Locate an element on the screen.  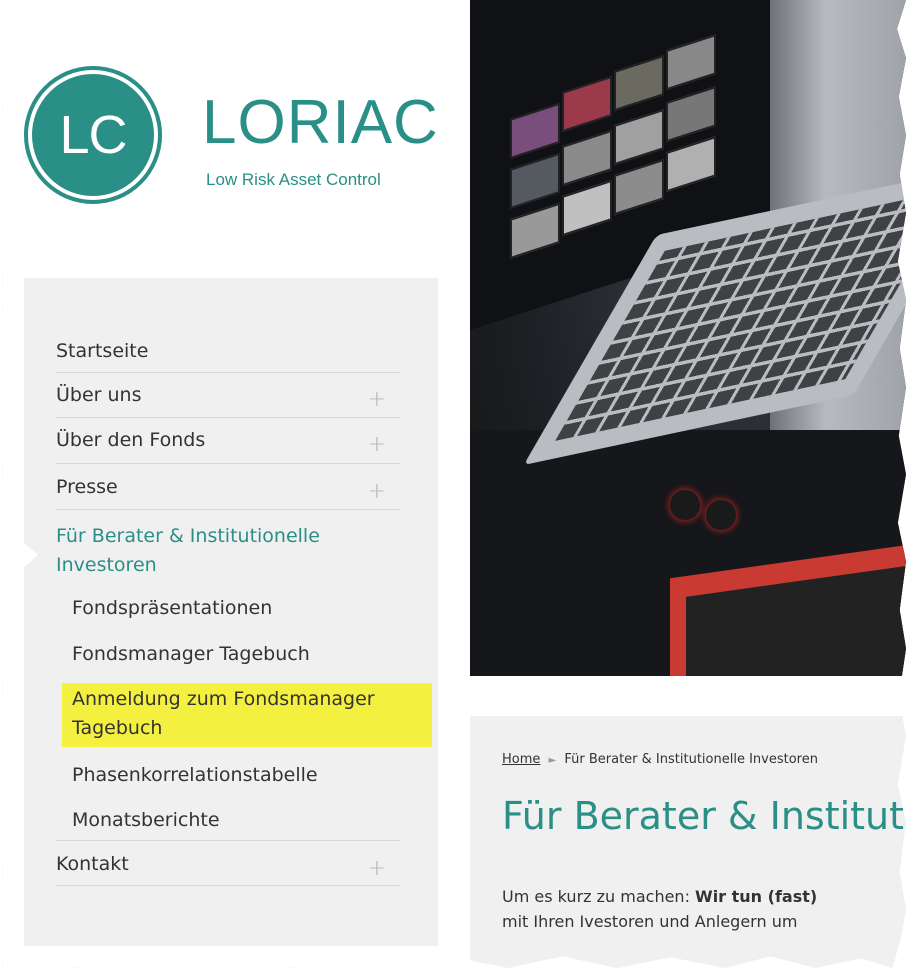
nav-divider is located at coordinates (228, 840).